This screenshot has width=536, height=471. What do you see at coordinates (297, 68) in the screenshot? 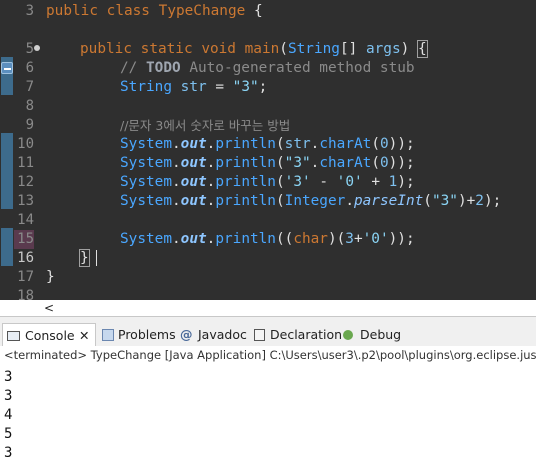
I see `comment-text: Auto-generated method stub` at bounding box center [297, 68].